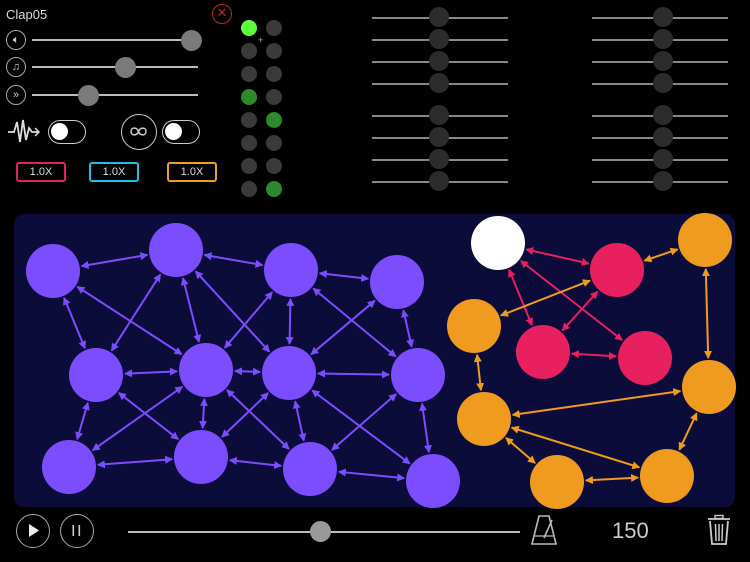 The image size is (750, 562). I want to click on play-icon, so click(34, 530).